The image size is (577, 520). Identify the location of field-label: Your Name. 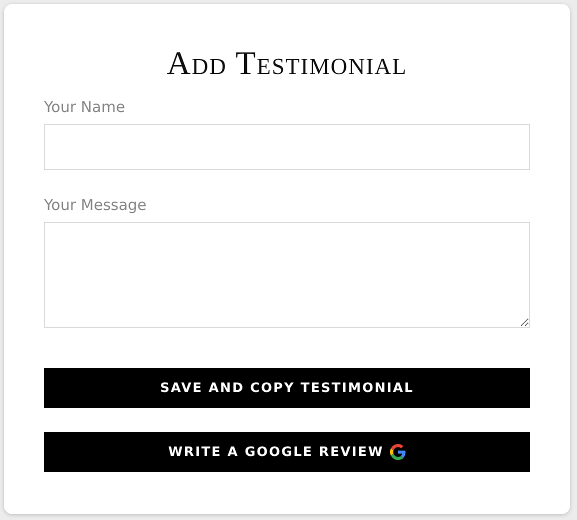
(85, 107).